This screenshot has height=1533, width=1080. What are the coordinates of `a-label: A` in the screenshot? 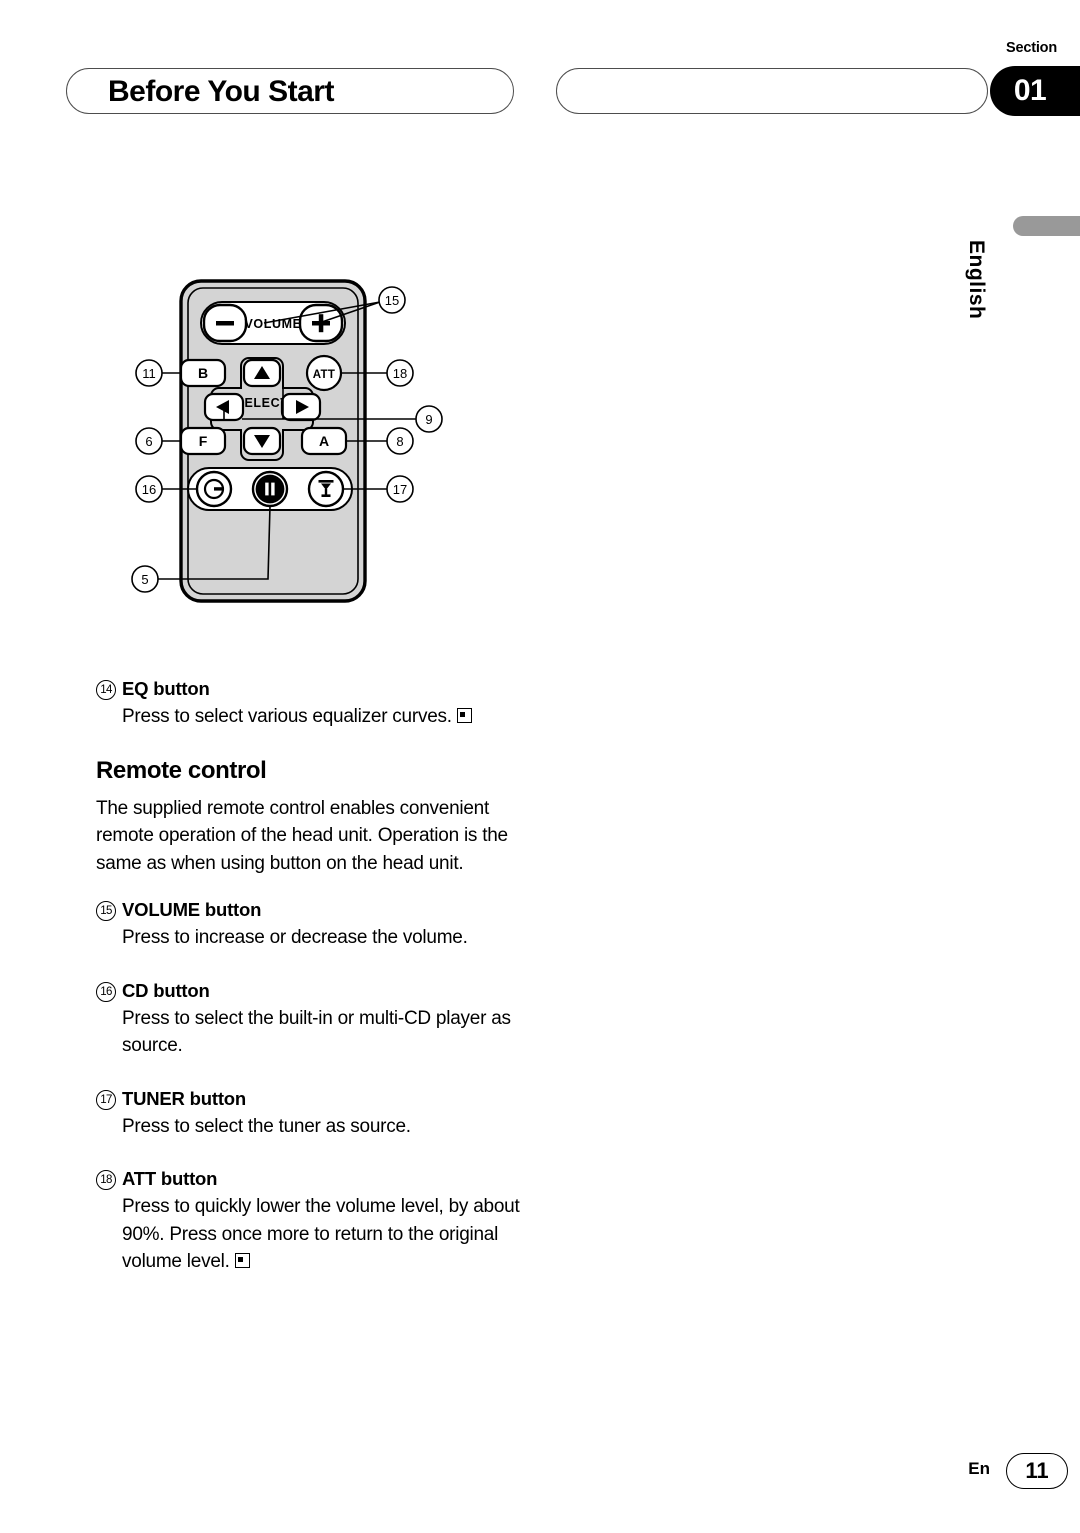 It's located at (324, 441).